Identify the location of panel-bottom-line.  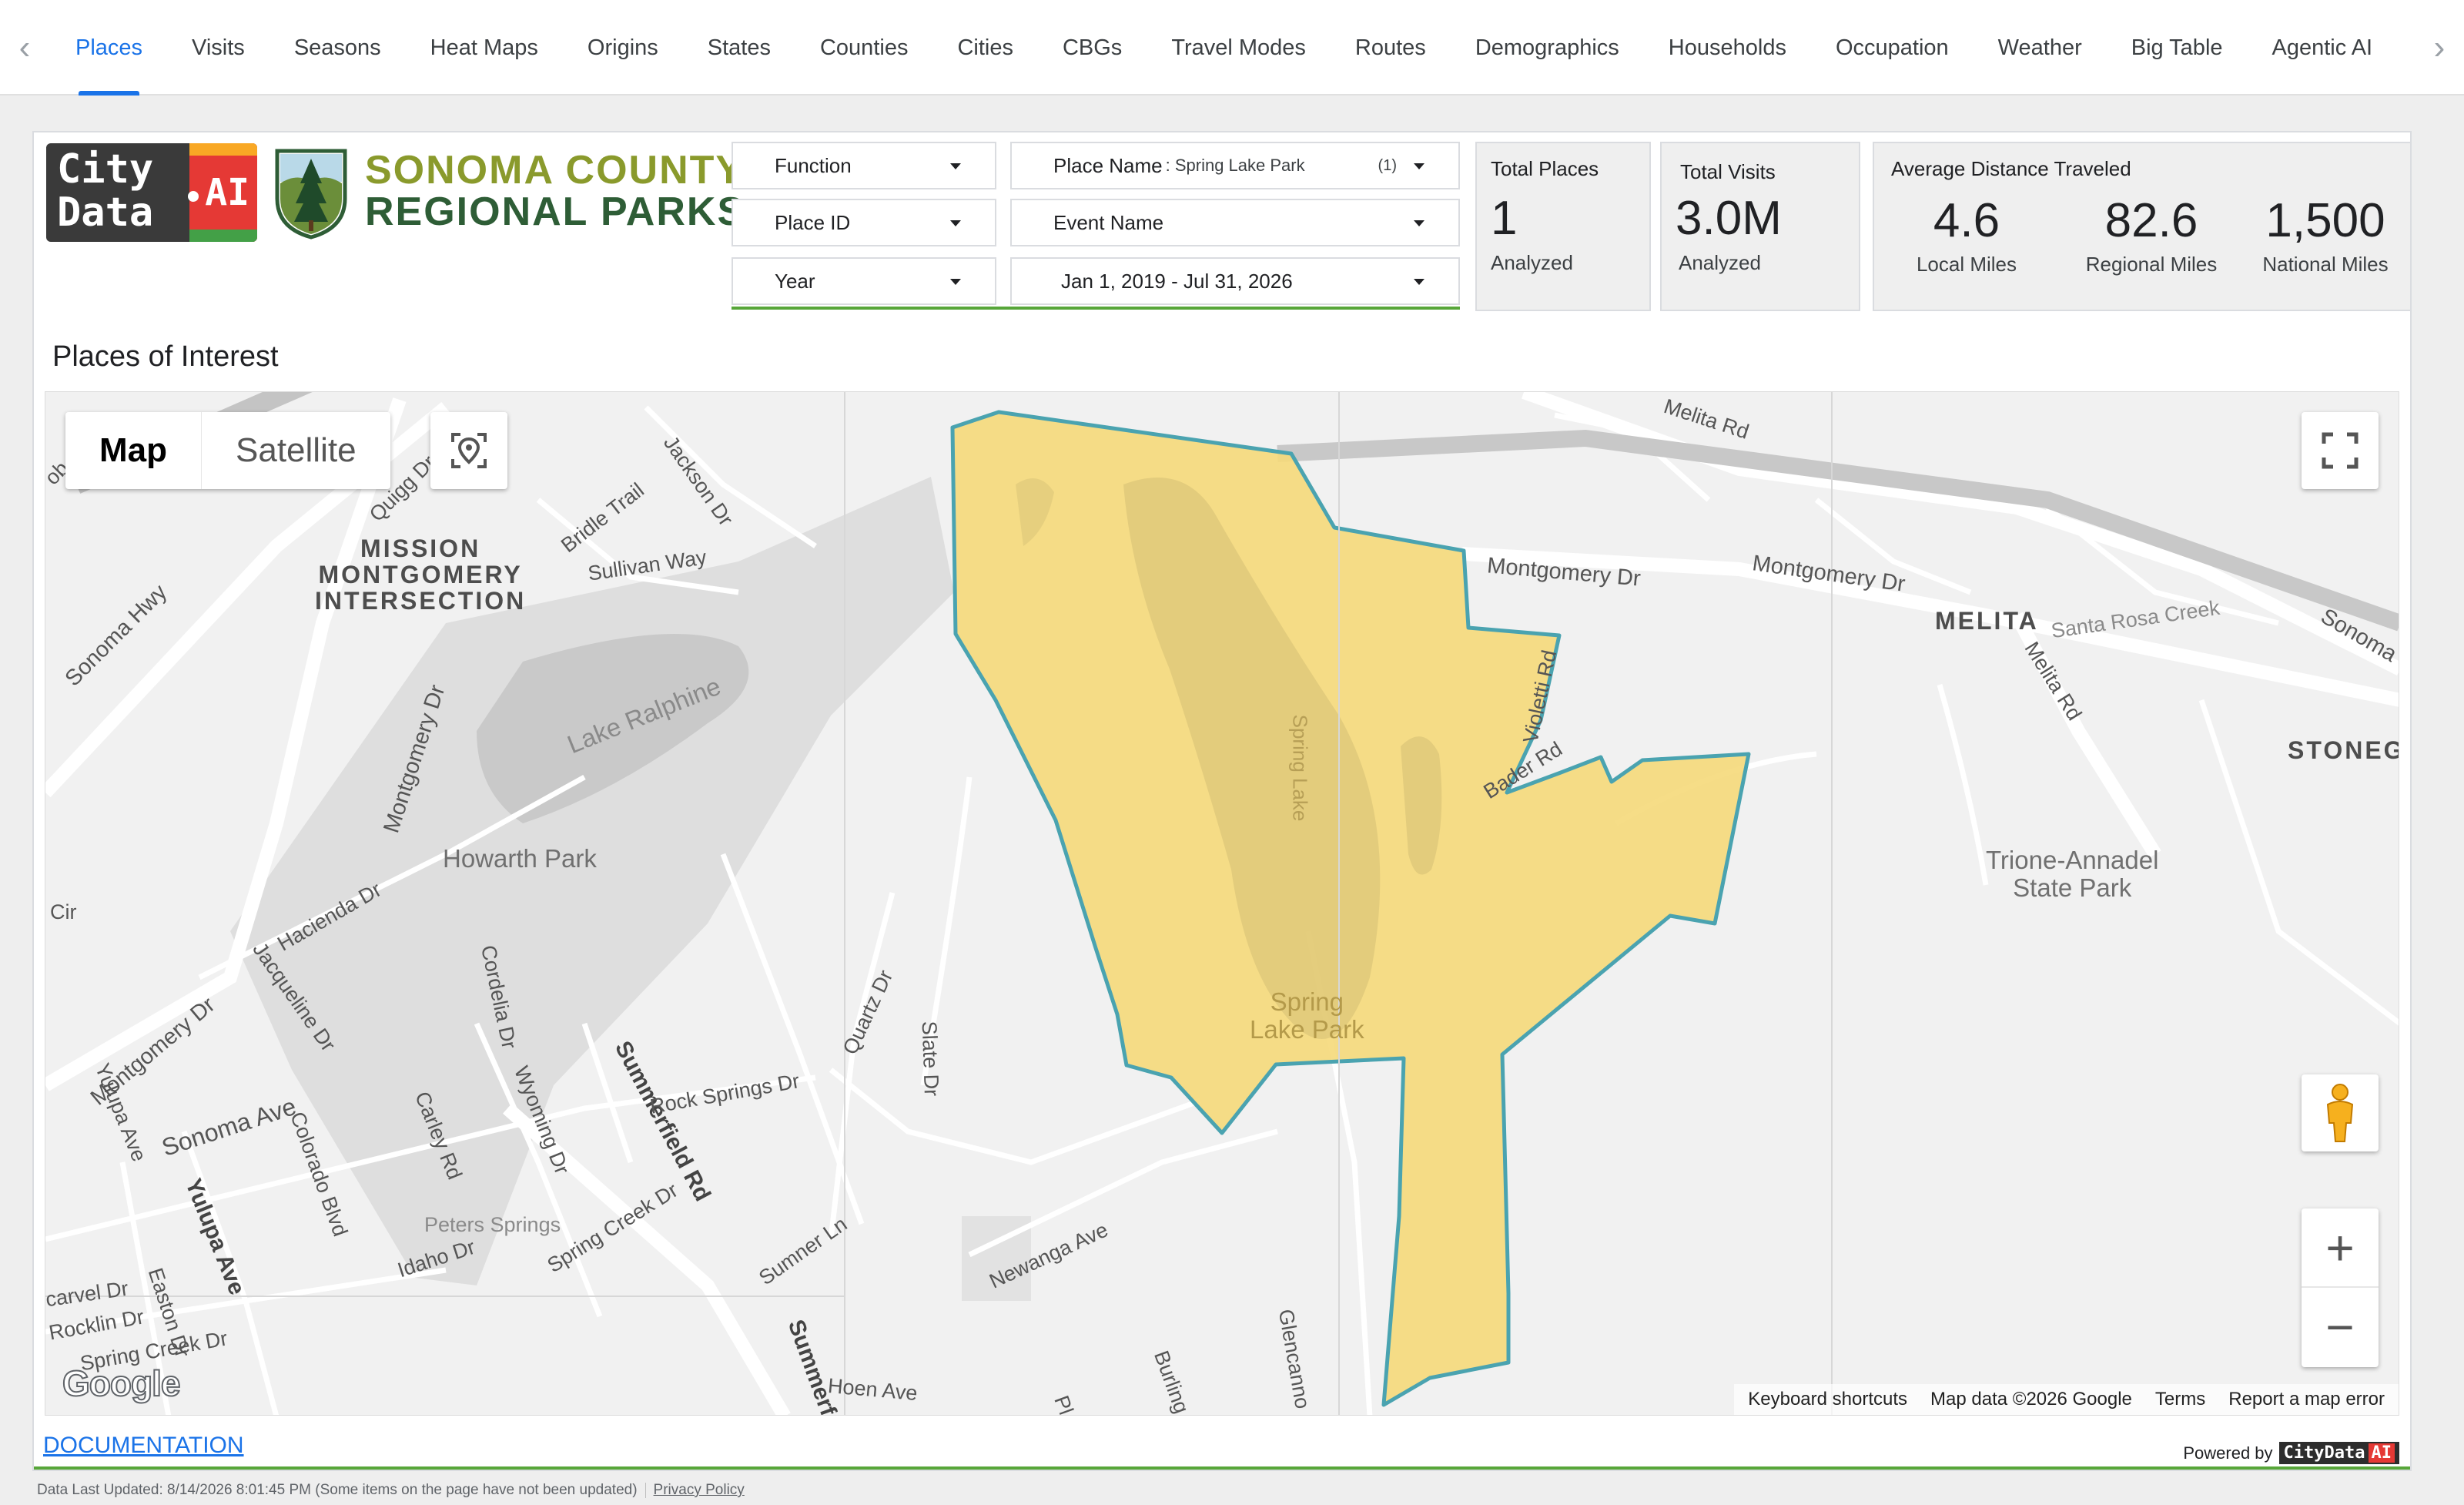
(1222, 1468).